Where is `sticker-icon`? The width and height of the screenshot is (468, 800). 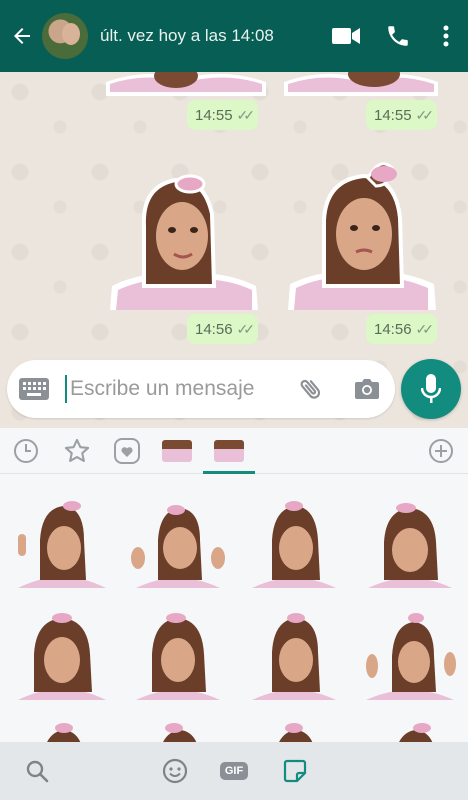 sticker-icon is located at coordinates (295, 771).